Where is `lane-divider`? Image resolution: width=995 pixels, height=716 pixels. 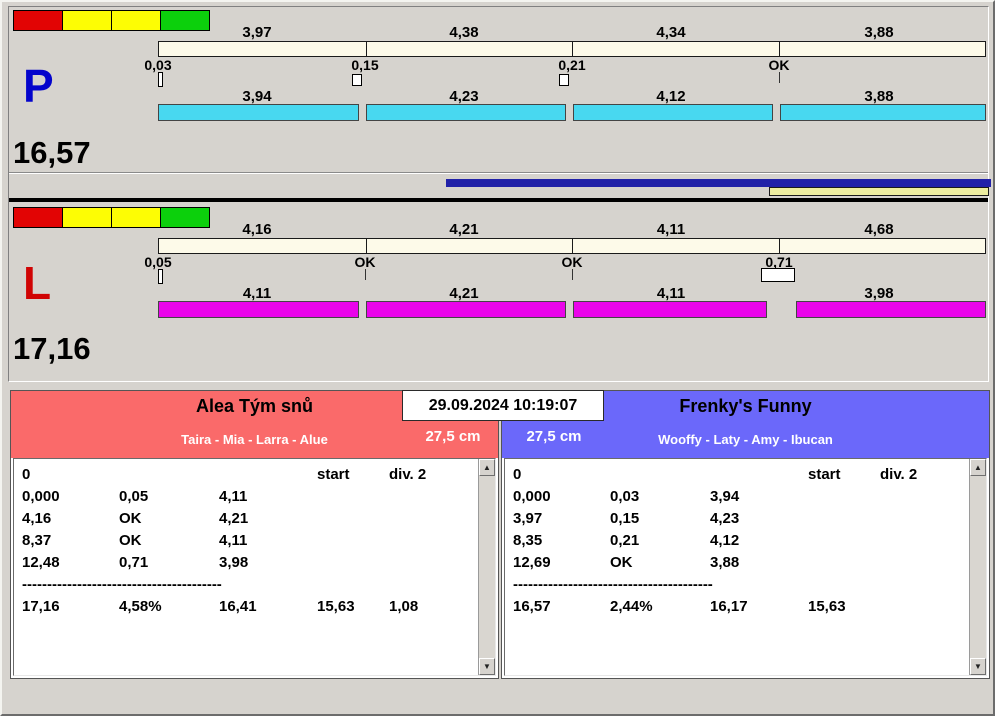
lane-divider is located at coordinates (498, 200).